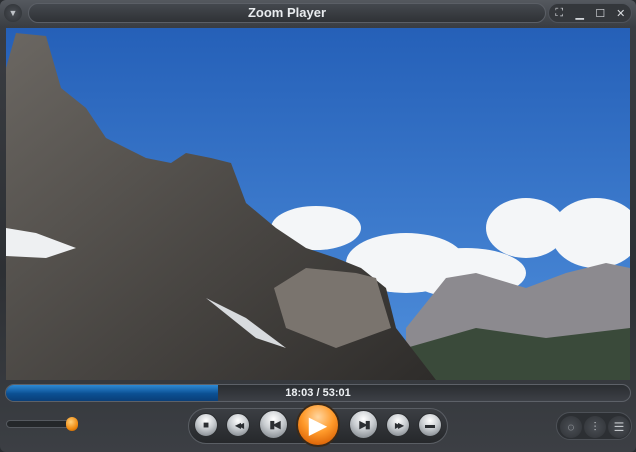 Image resolution: width=636 pixels, height=452 pixels. I want to click on visualization-button: ◌, so click(571, 427).